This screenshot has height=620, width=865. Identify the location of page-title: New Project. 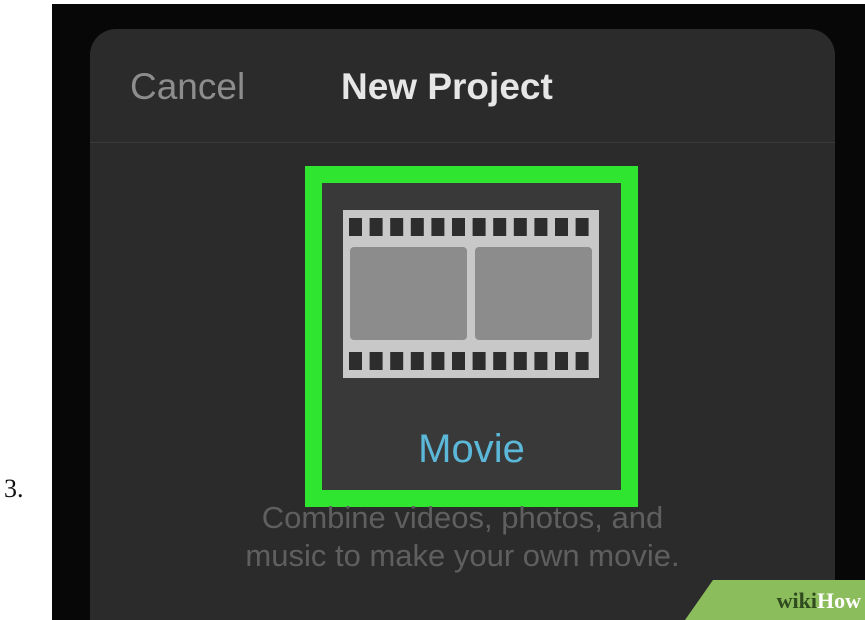
(447, 86).